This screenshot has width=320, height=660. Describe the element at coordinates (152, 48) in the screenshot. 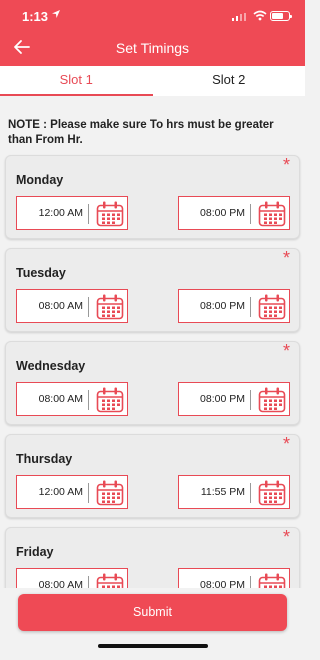

I see `page-title: Set Timings` at that location.